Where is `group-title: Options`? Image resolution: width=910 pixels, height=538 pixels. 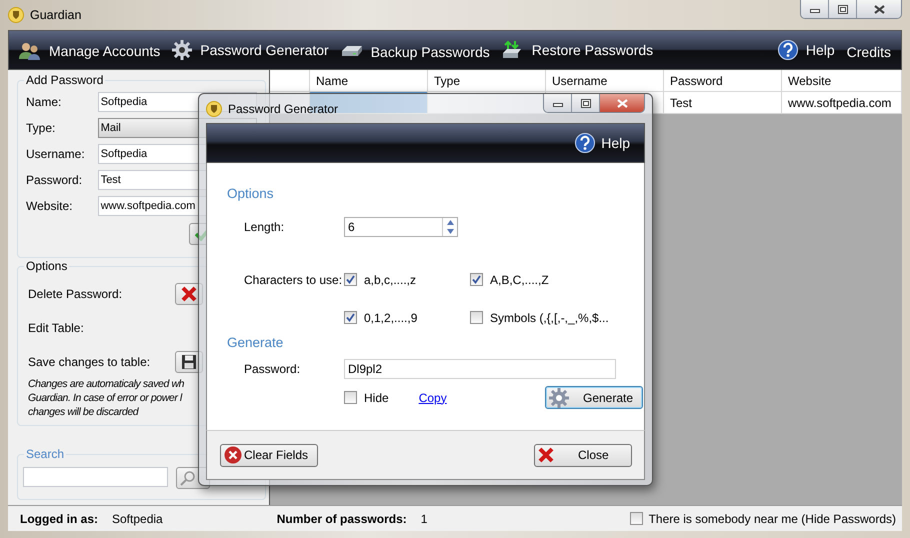
group-title: Options is located at coordinates (47, 266).